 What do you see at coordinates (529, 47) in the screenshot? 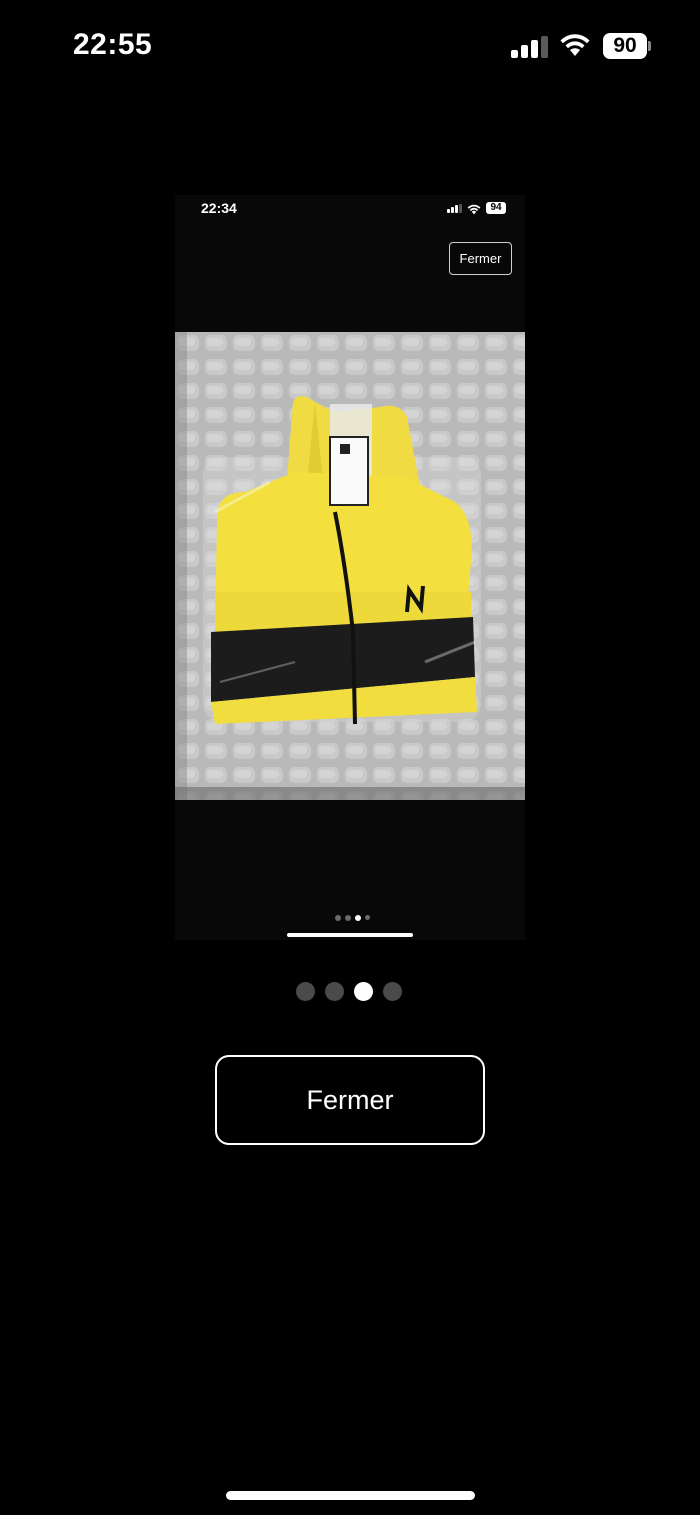
I see `signal-icon` at bounding box center [529, 47].